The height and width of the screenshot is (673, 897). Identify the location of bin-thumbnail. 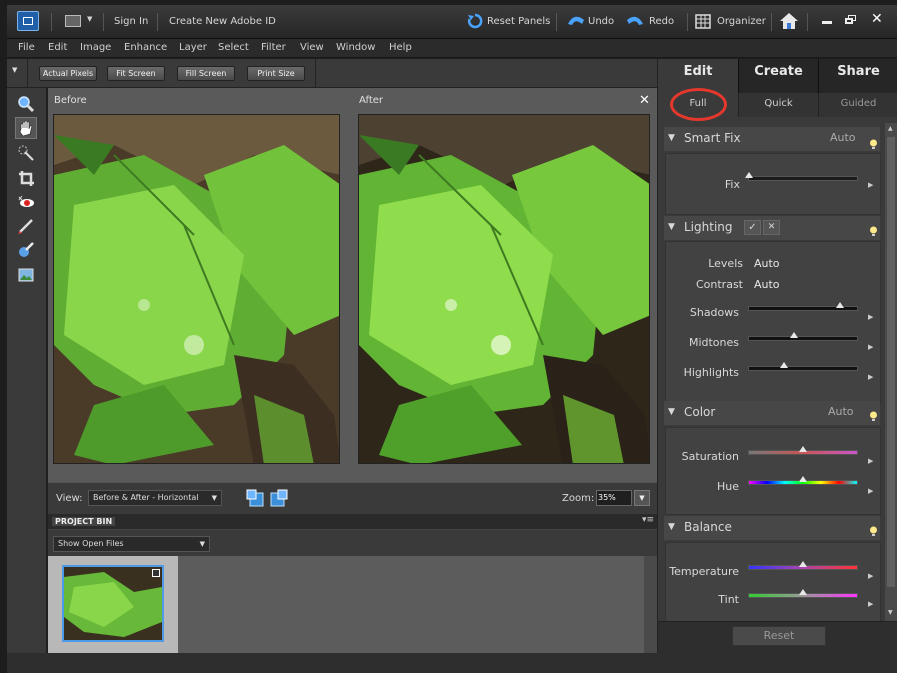
(113, 603).